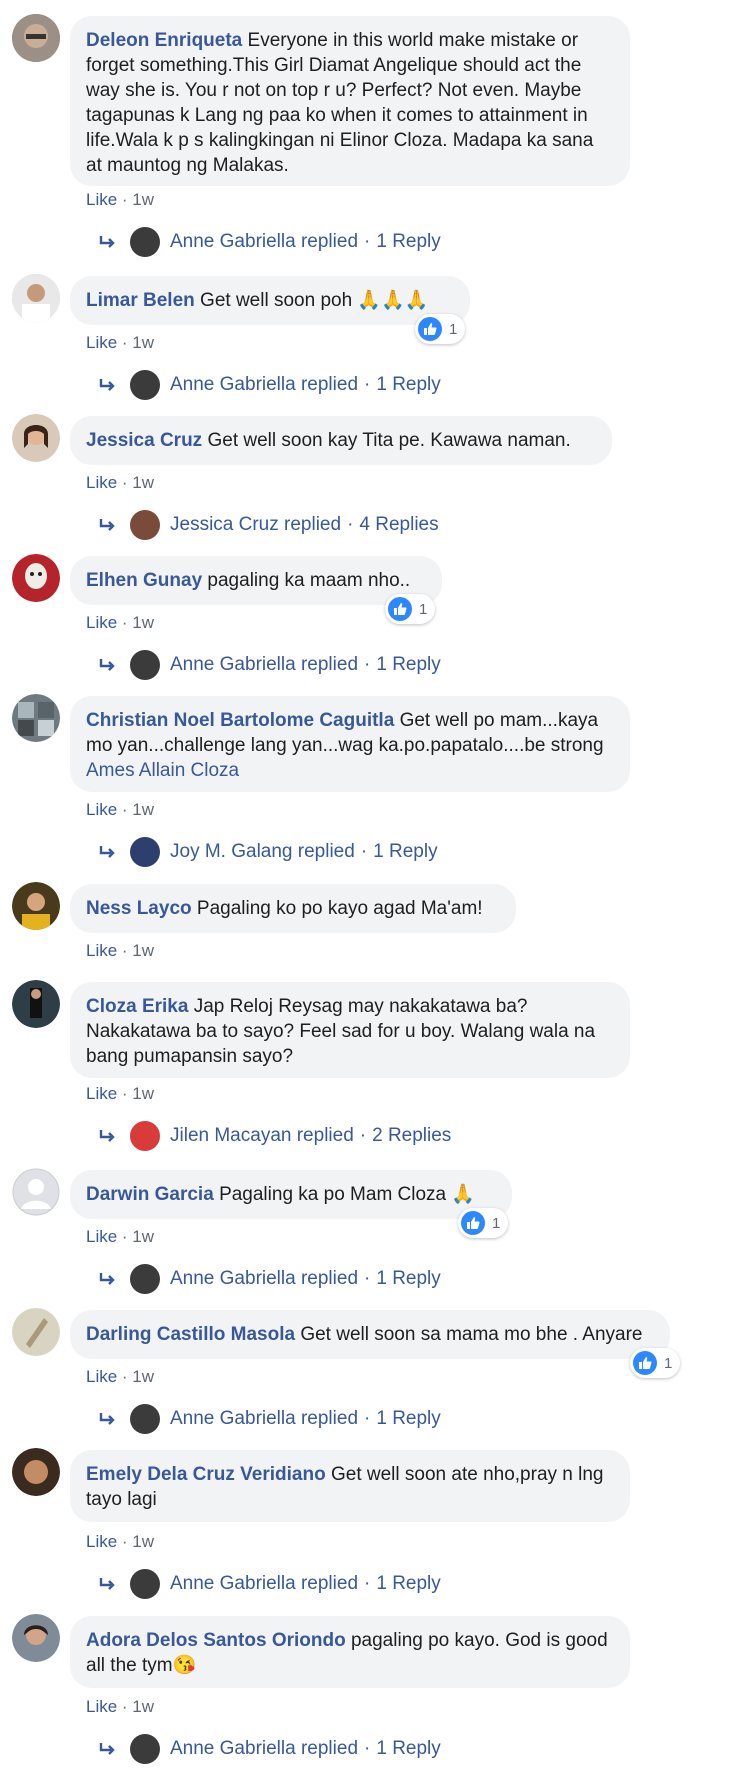 This screenshot has width=750, height=1771. What do you see at coordinates (262, 851) in the screenshot?
I see `reply-author: Joy M. Galang replied` at bounding box center [262, 851].